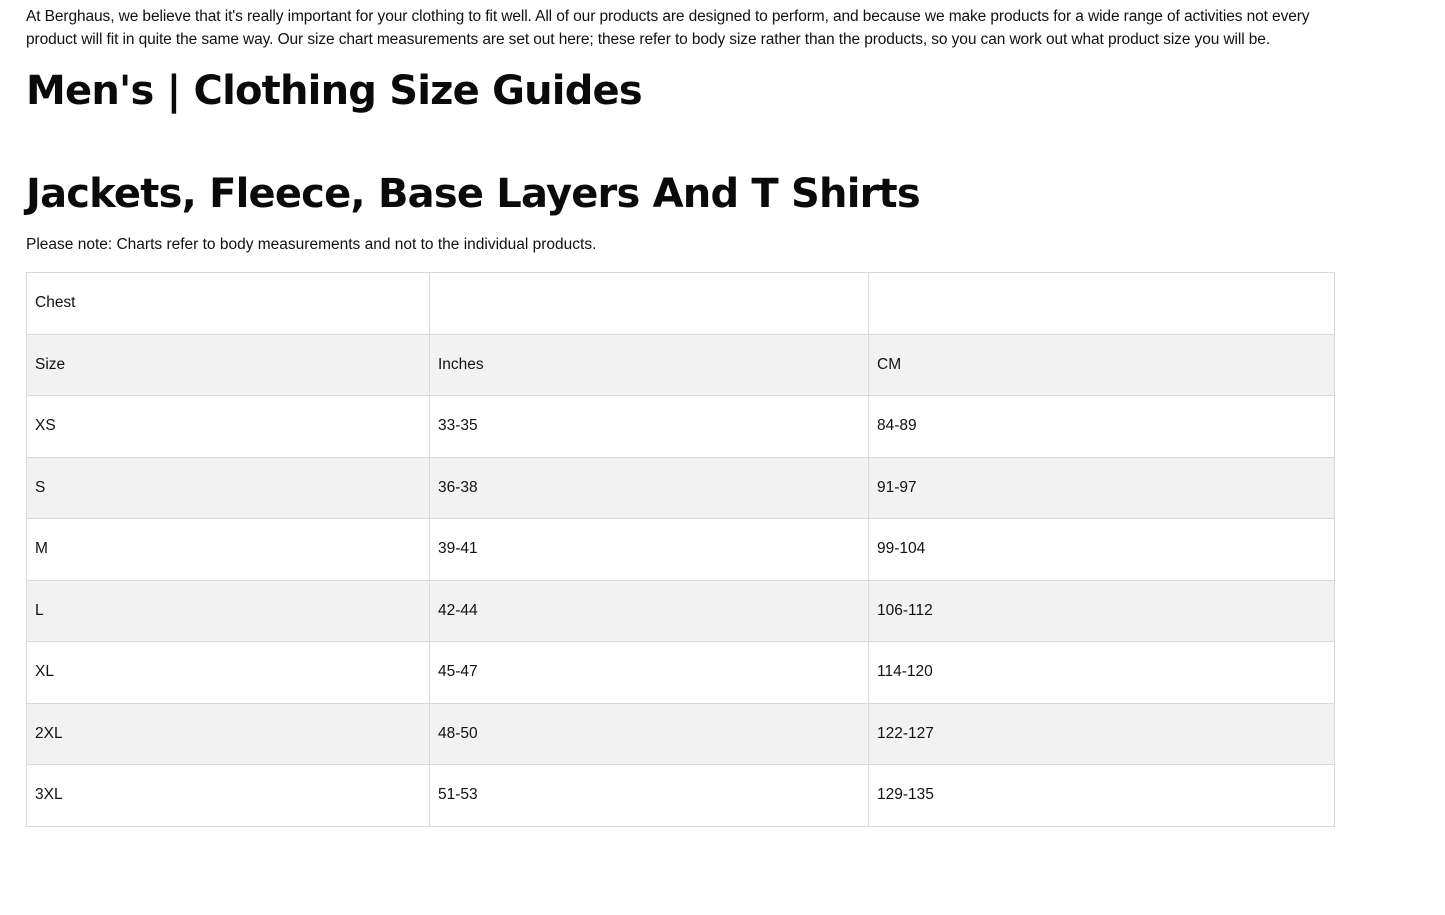 The image size is (1445, 915). What do you see at coordinates (1101, 672) in the screenshot?
I see `table-cell: 114-120` at bounding box center [1101, 672].